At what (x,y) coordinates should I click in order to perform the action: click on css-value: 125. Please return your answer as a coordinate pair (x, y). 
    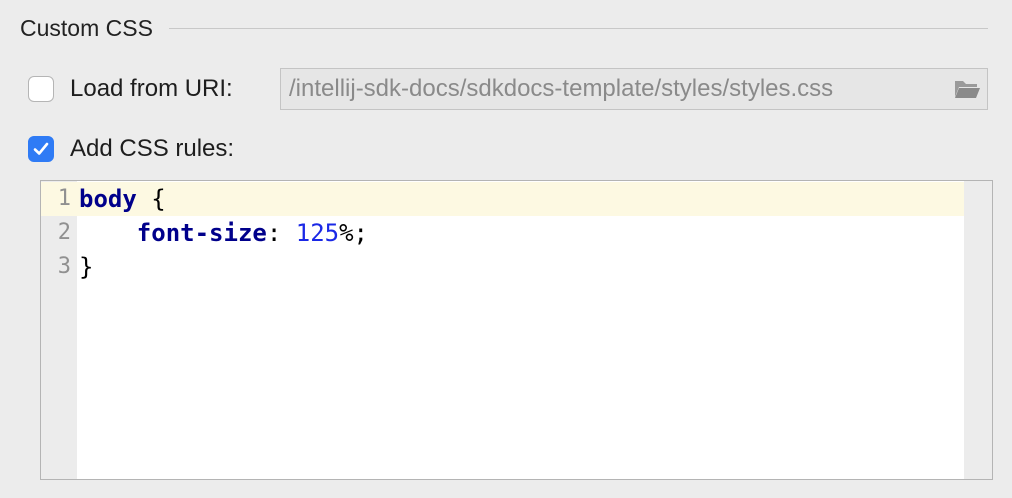
    Looking at the image, I should click on (317, 233).